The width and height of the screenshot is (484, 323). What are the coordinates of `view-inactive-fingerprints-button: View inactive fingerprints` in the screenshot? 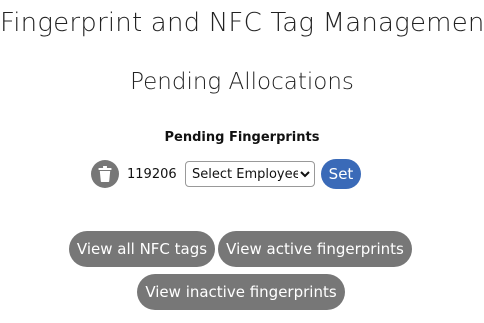 It's located at (241, 292).